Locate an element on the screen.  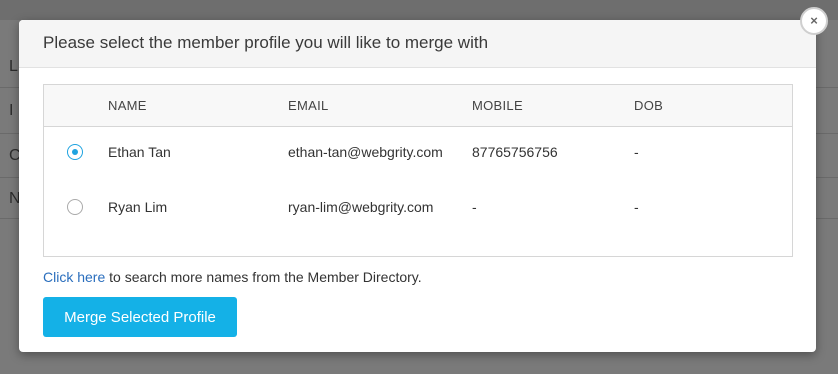
column-header-dob: DOB is located at coordinates (649, 105).